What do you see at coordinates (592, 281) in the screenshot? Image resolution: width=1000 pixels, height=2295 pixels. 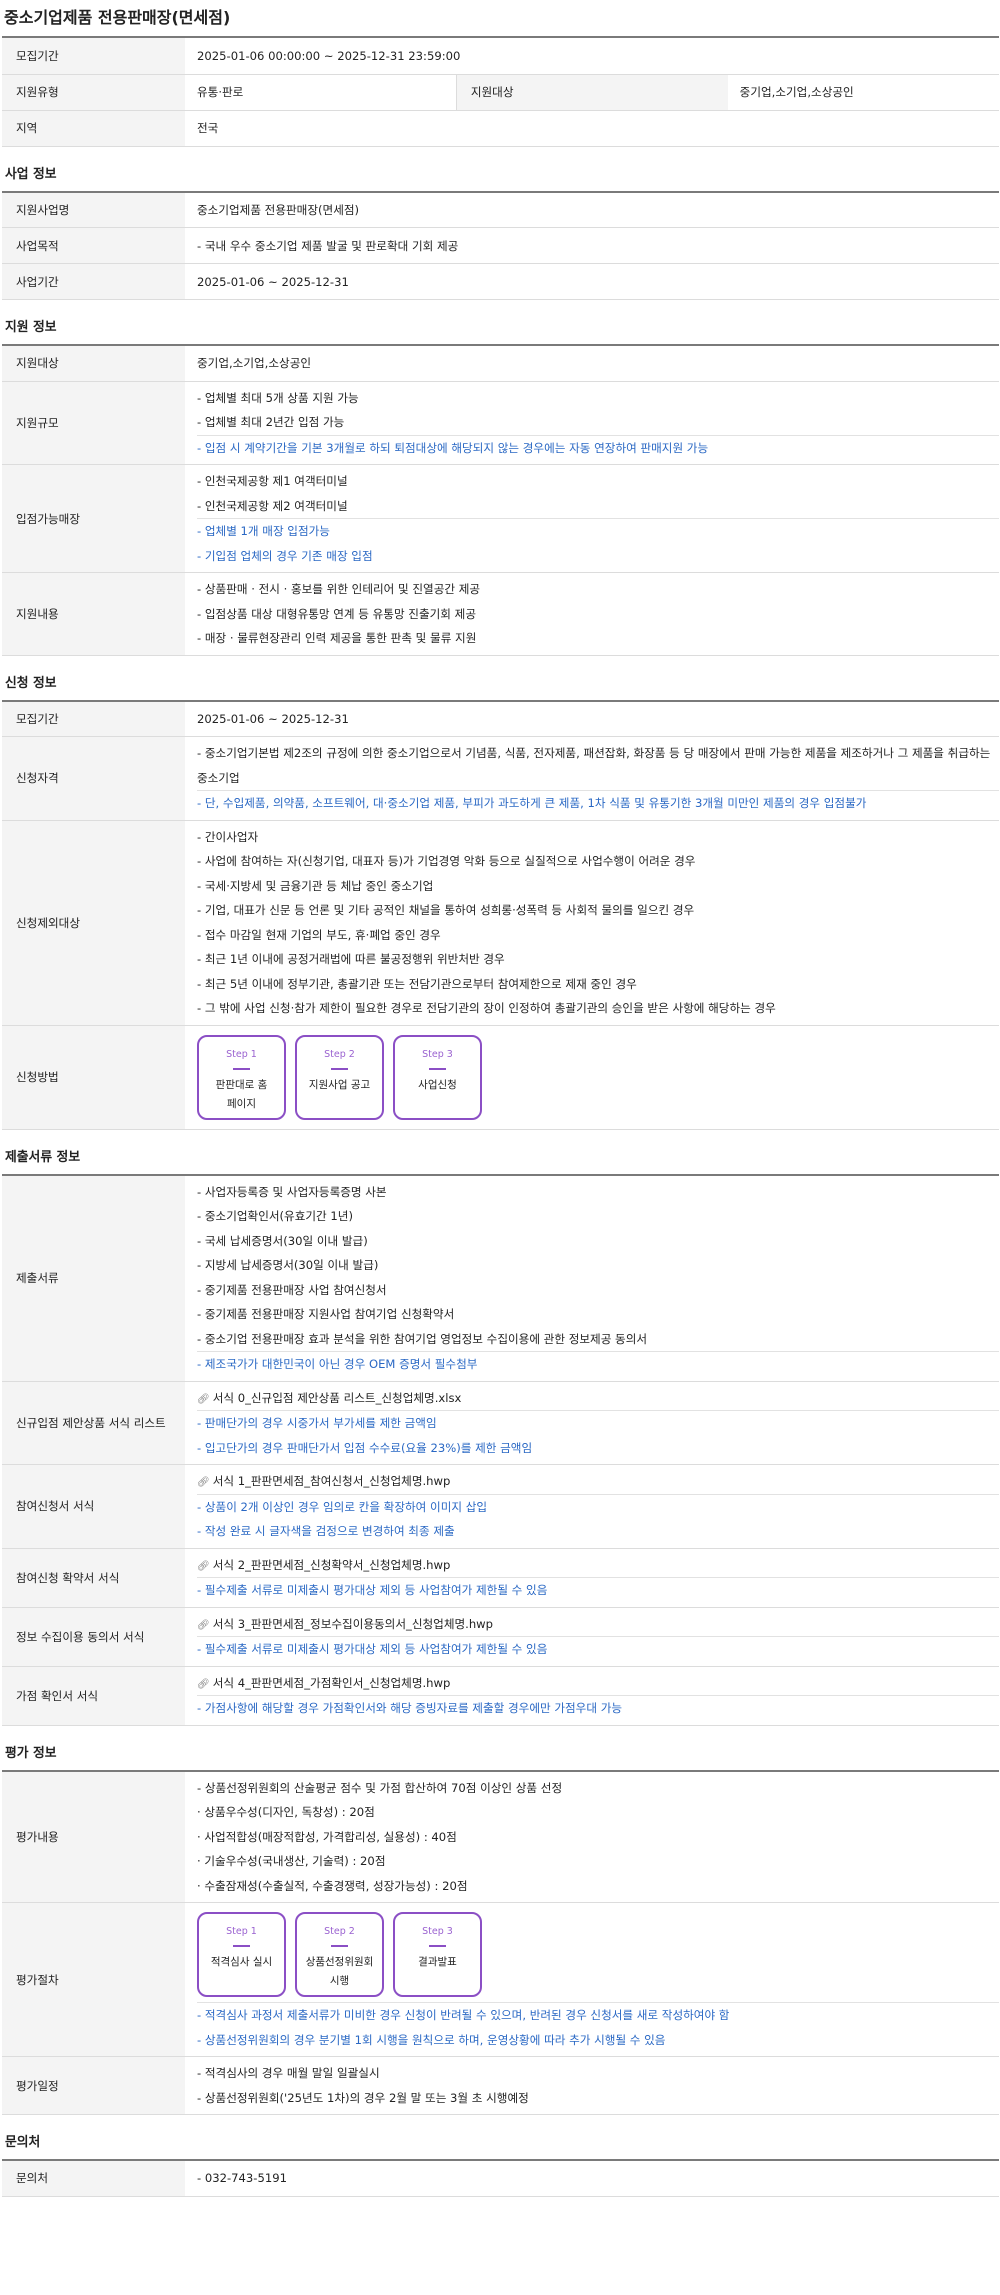 I see `business-period-value: 2025-01-06 ~ 2025-12-31` at bounding box center [592, 281].